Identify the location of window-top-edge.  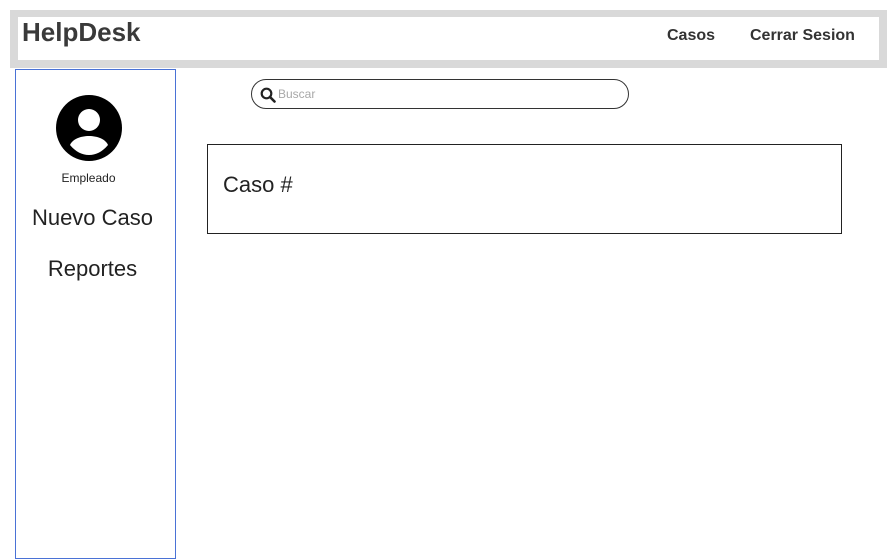
(443, 5).